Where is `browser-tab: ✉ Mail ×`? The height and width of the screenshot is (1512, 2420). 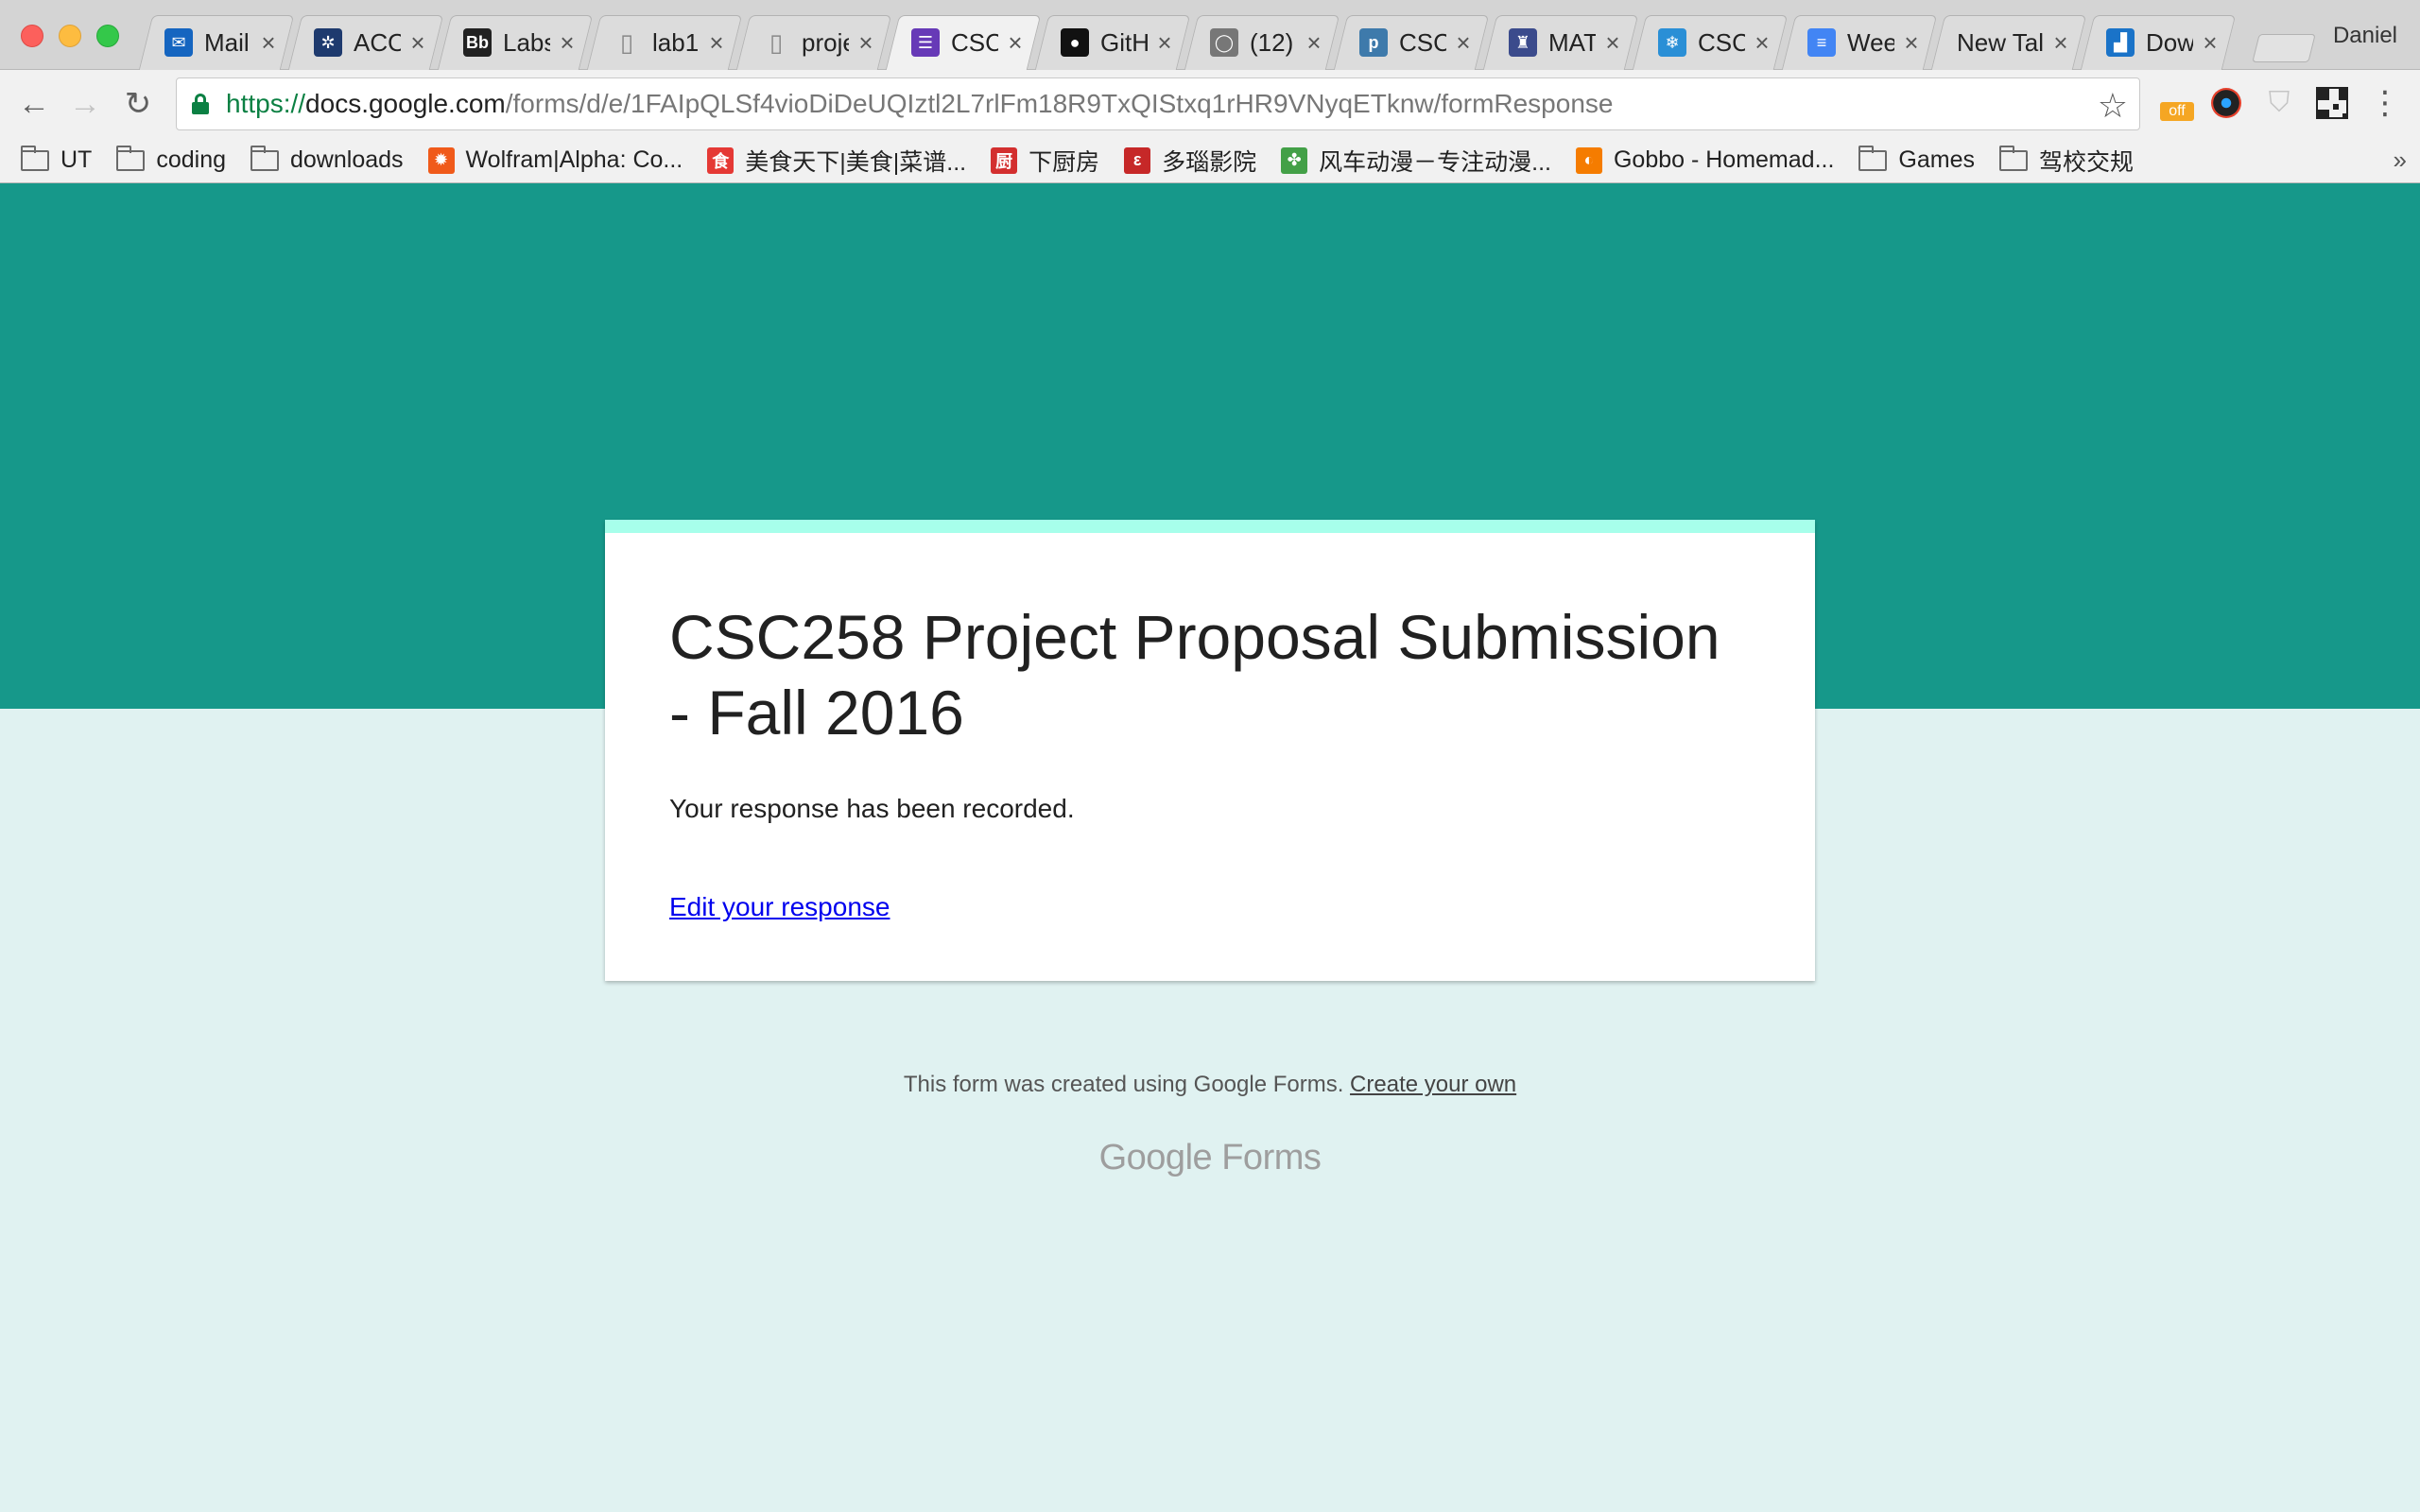 browser-tab: ✉ Mail × is located at coordinates (217, 42).